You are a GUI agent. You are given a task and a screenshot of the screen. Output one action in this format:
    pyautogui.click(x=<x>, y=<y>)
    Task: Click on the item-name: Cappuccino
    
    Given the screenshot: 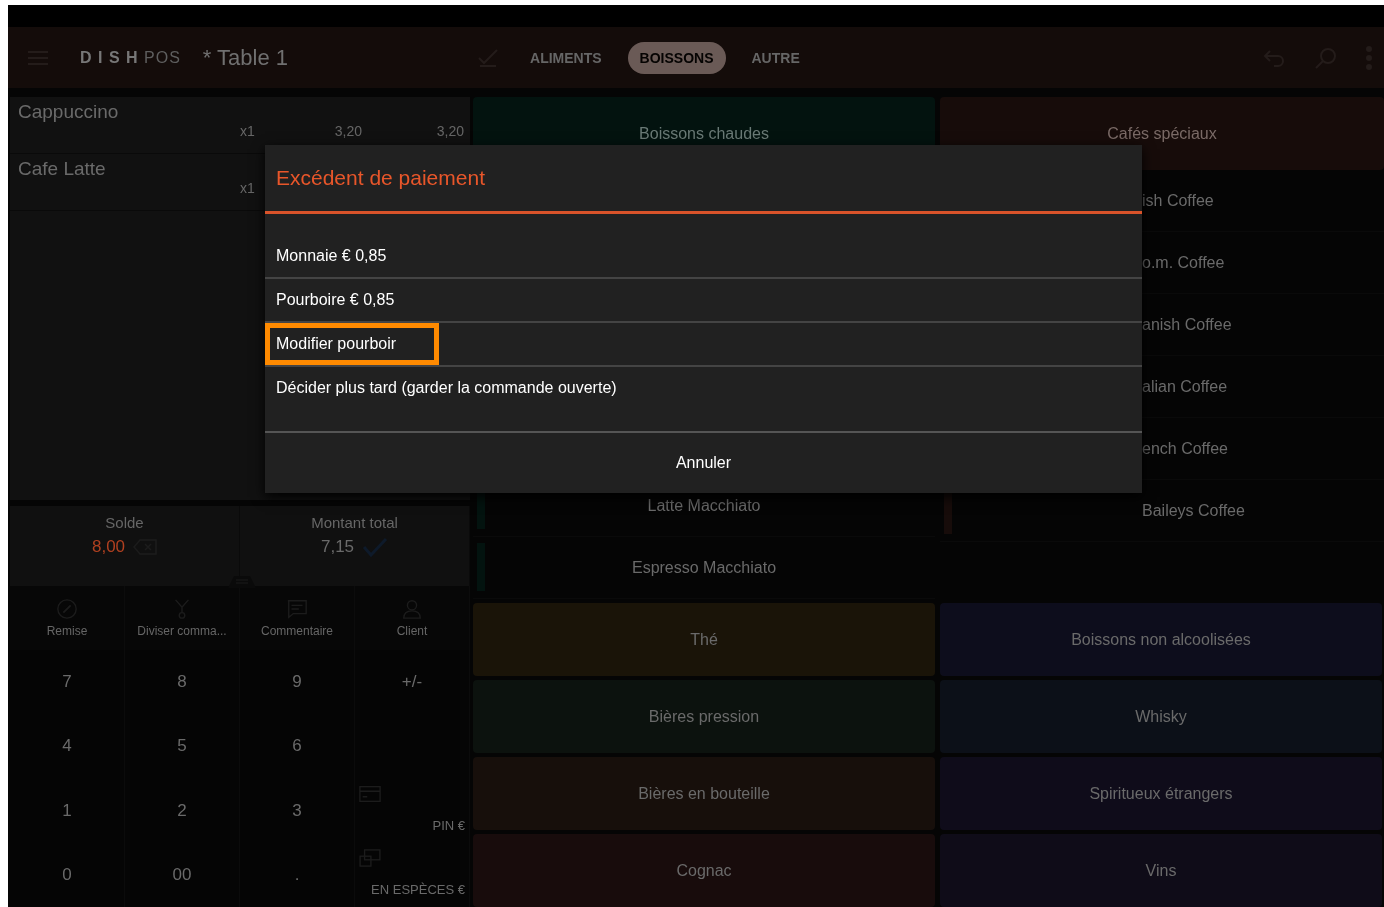 What is the action you would take?
    pyautogui.click(x=68, y=112)
    